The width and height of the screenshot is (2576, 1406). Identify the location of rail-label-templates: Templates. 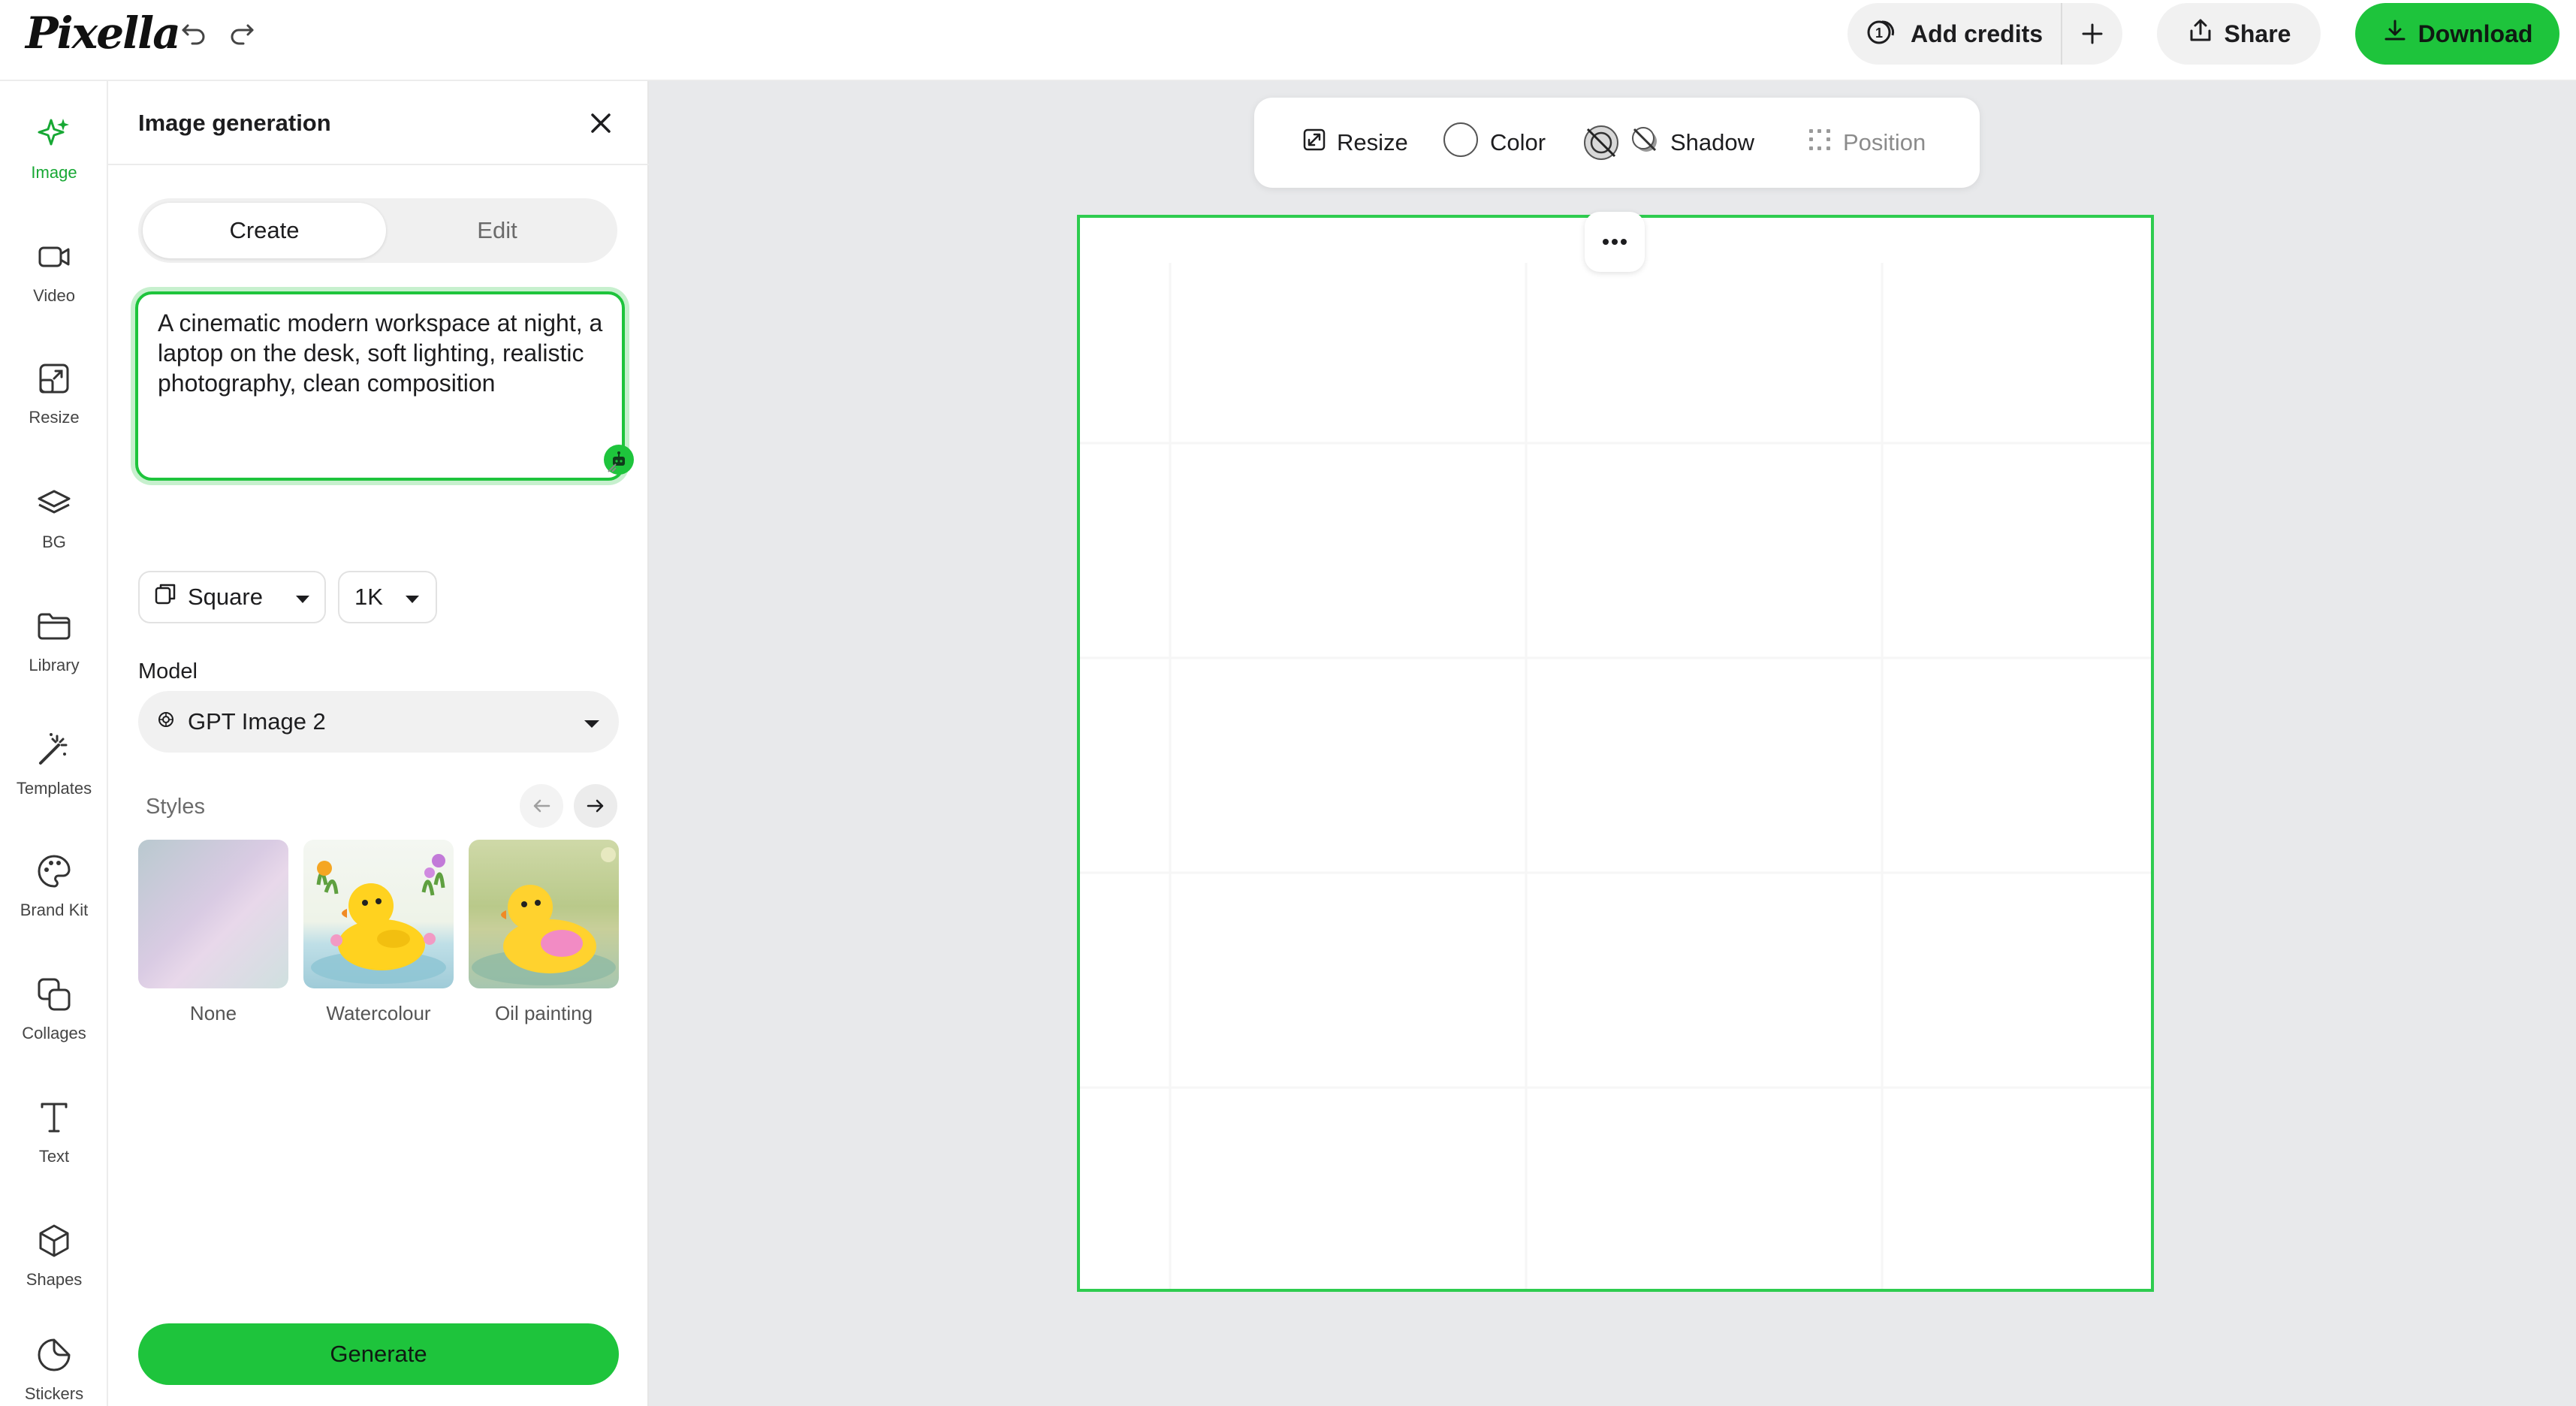
(54, 788).